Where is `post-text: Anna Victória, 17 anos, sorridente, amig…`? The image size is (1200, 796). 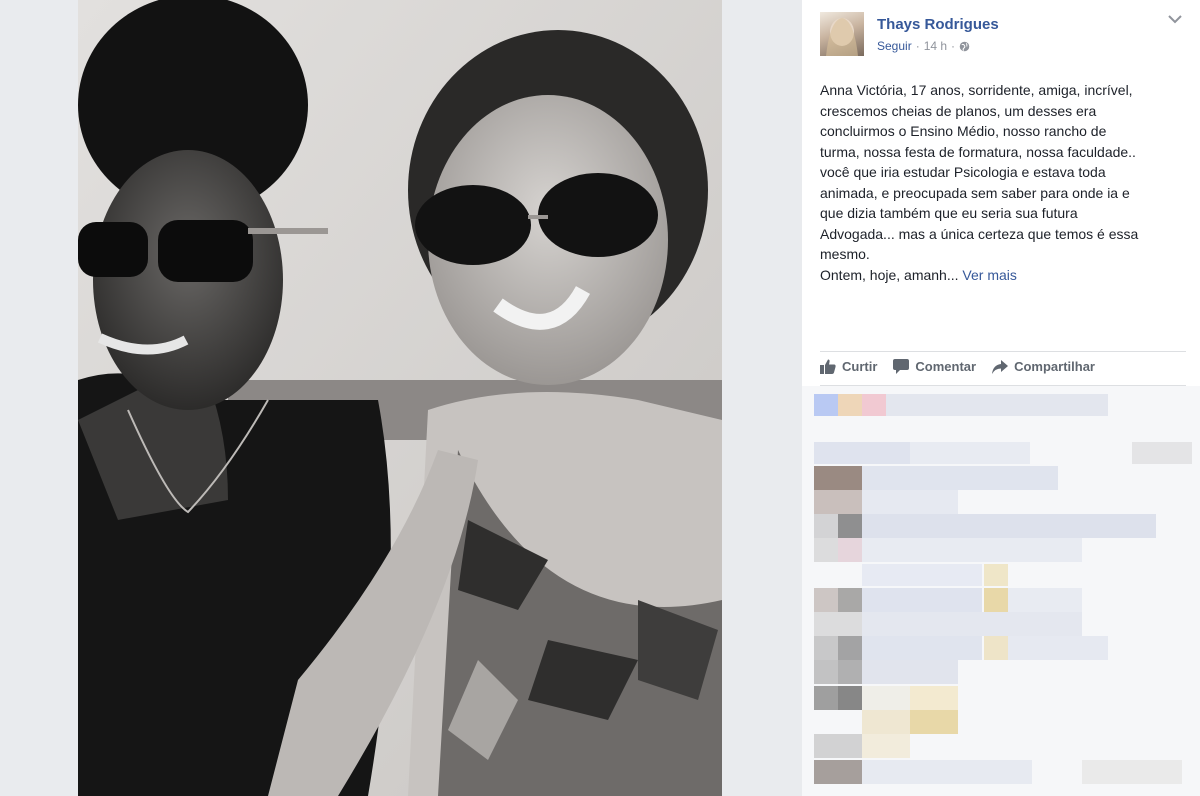
post-text: Anna Victória, 17 anos, sorridente, amig… is located at coordinates (1004, 182).